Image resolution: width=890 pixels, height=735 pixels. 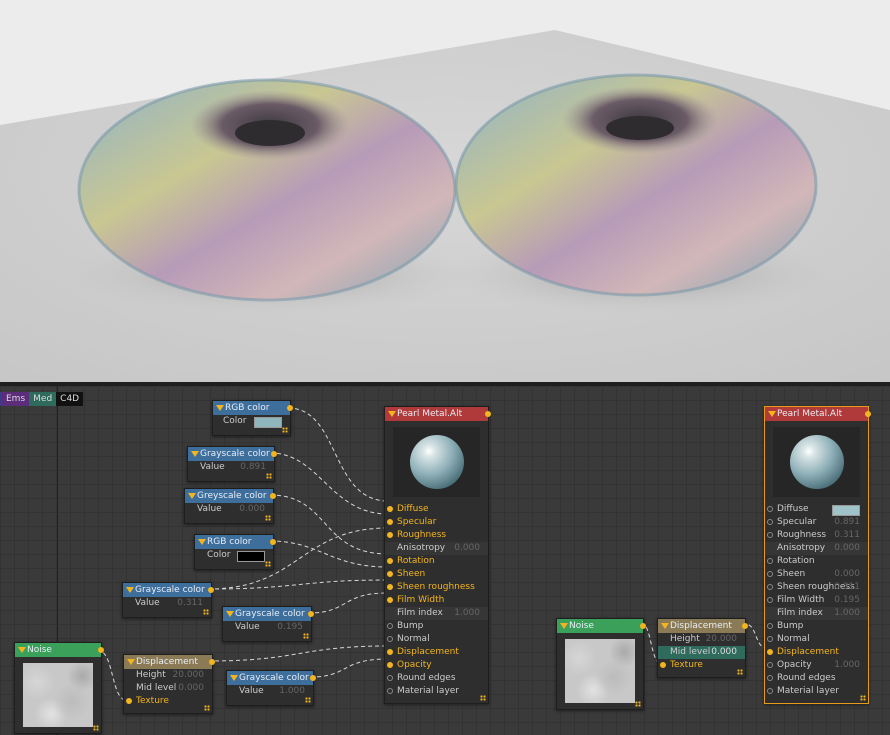 What do you see at coordinates (436, 613) in the screenshot?
I see `input-row-film-index: Film index 1.000` at bounding box center [436, 613].